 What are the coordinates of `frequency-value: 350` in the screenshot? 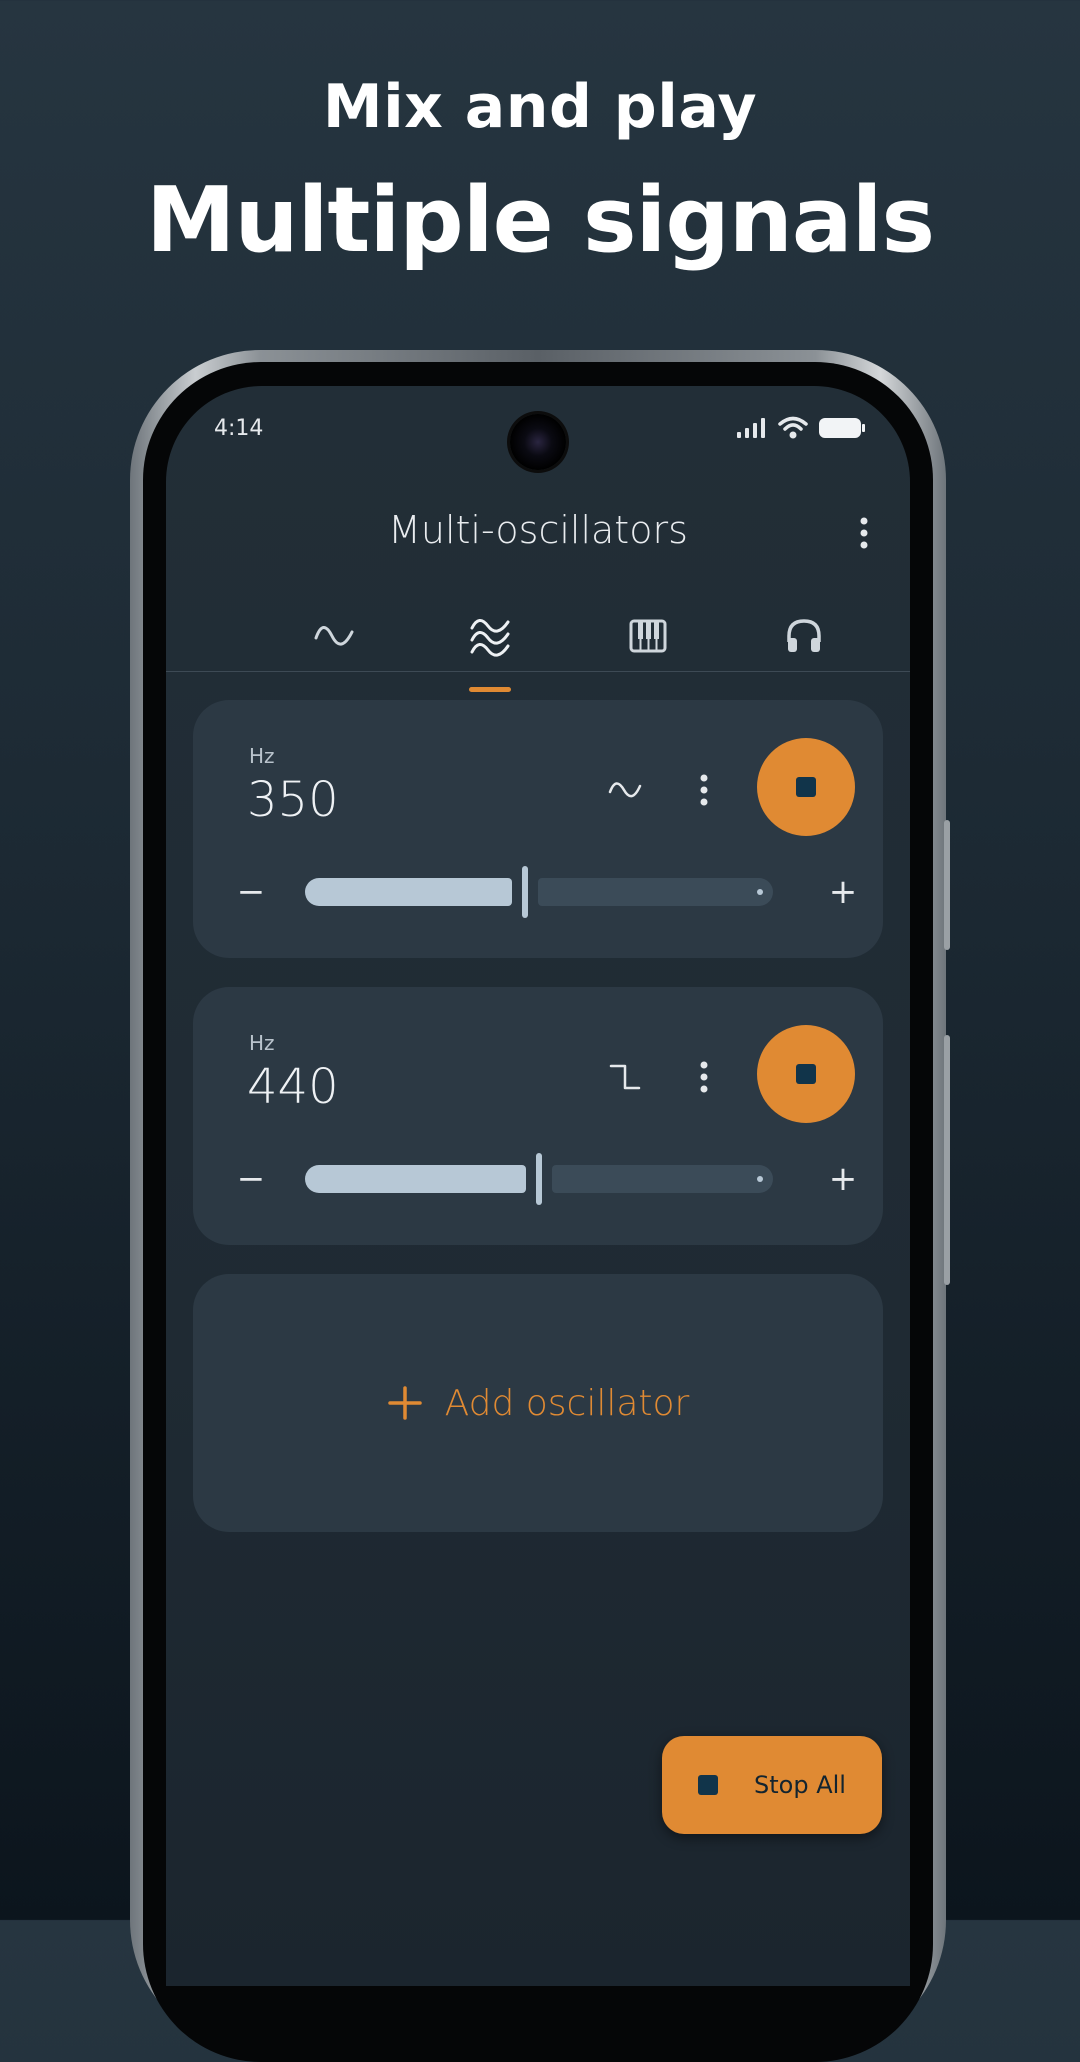 It's located at (293, 800).